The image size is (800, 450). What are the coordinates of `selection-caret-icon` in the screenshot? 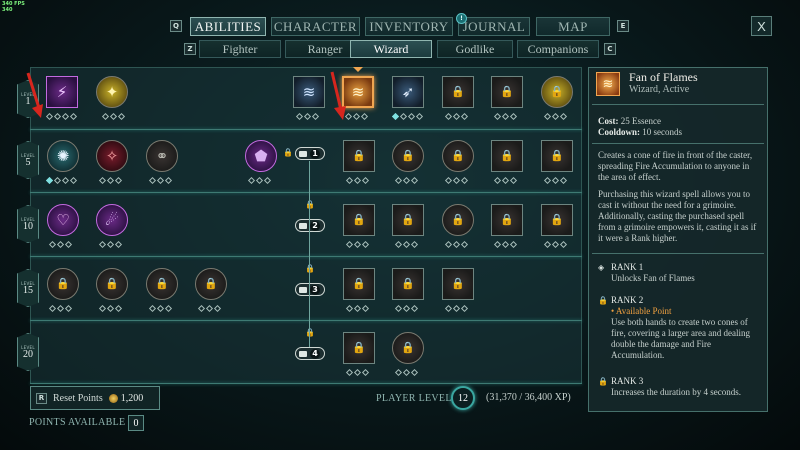 It's located at (358, 69).